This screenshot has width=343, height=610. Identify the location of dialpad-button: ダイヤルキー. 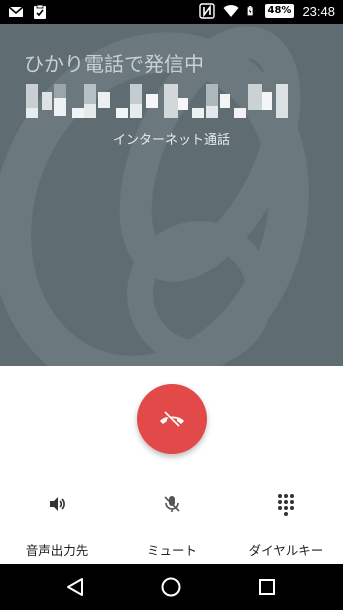
(286, 524).